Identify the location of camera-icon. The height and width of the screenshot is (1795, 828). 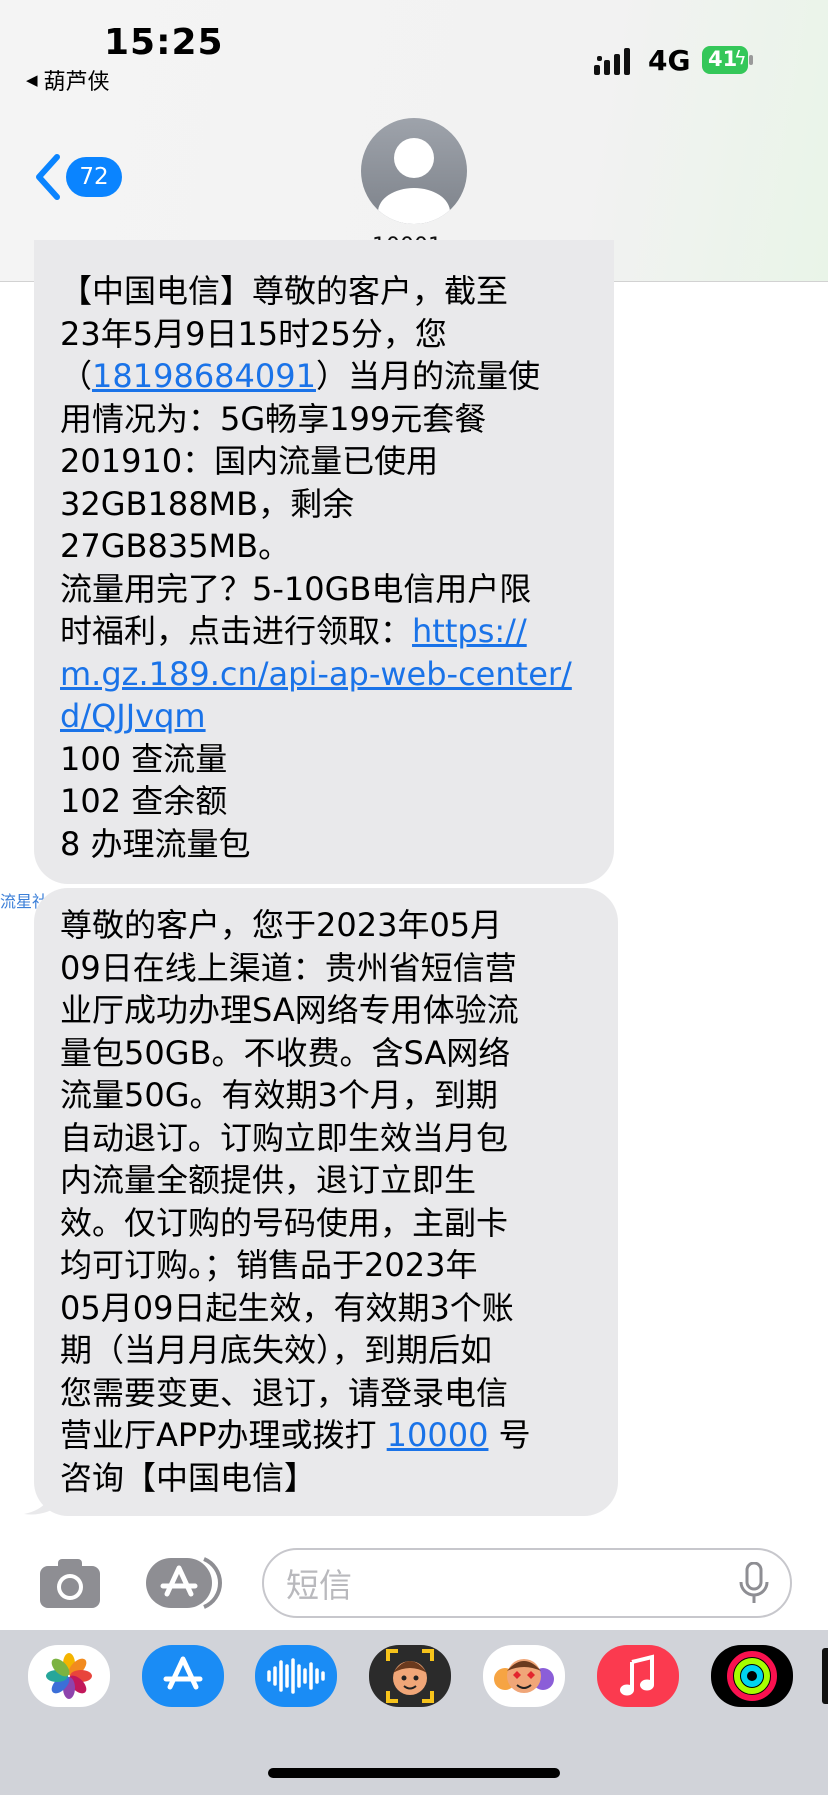
(70, 1583).